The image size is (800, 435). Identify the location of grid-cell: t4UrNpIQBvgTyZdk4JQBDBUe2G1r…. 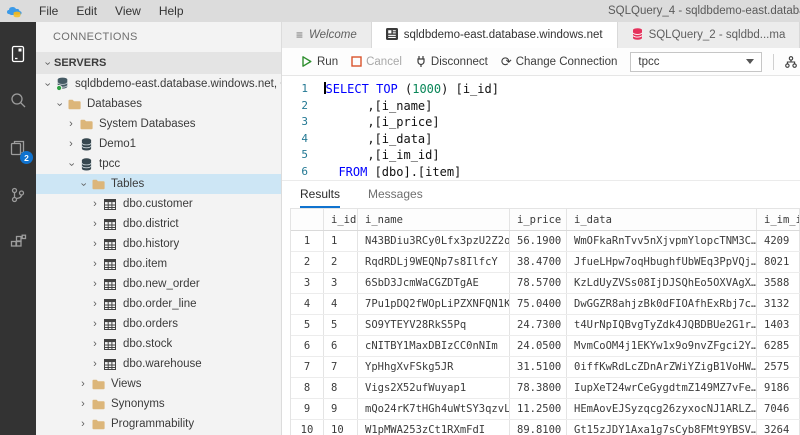
(662, 325).